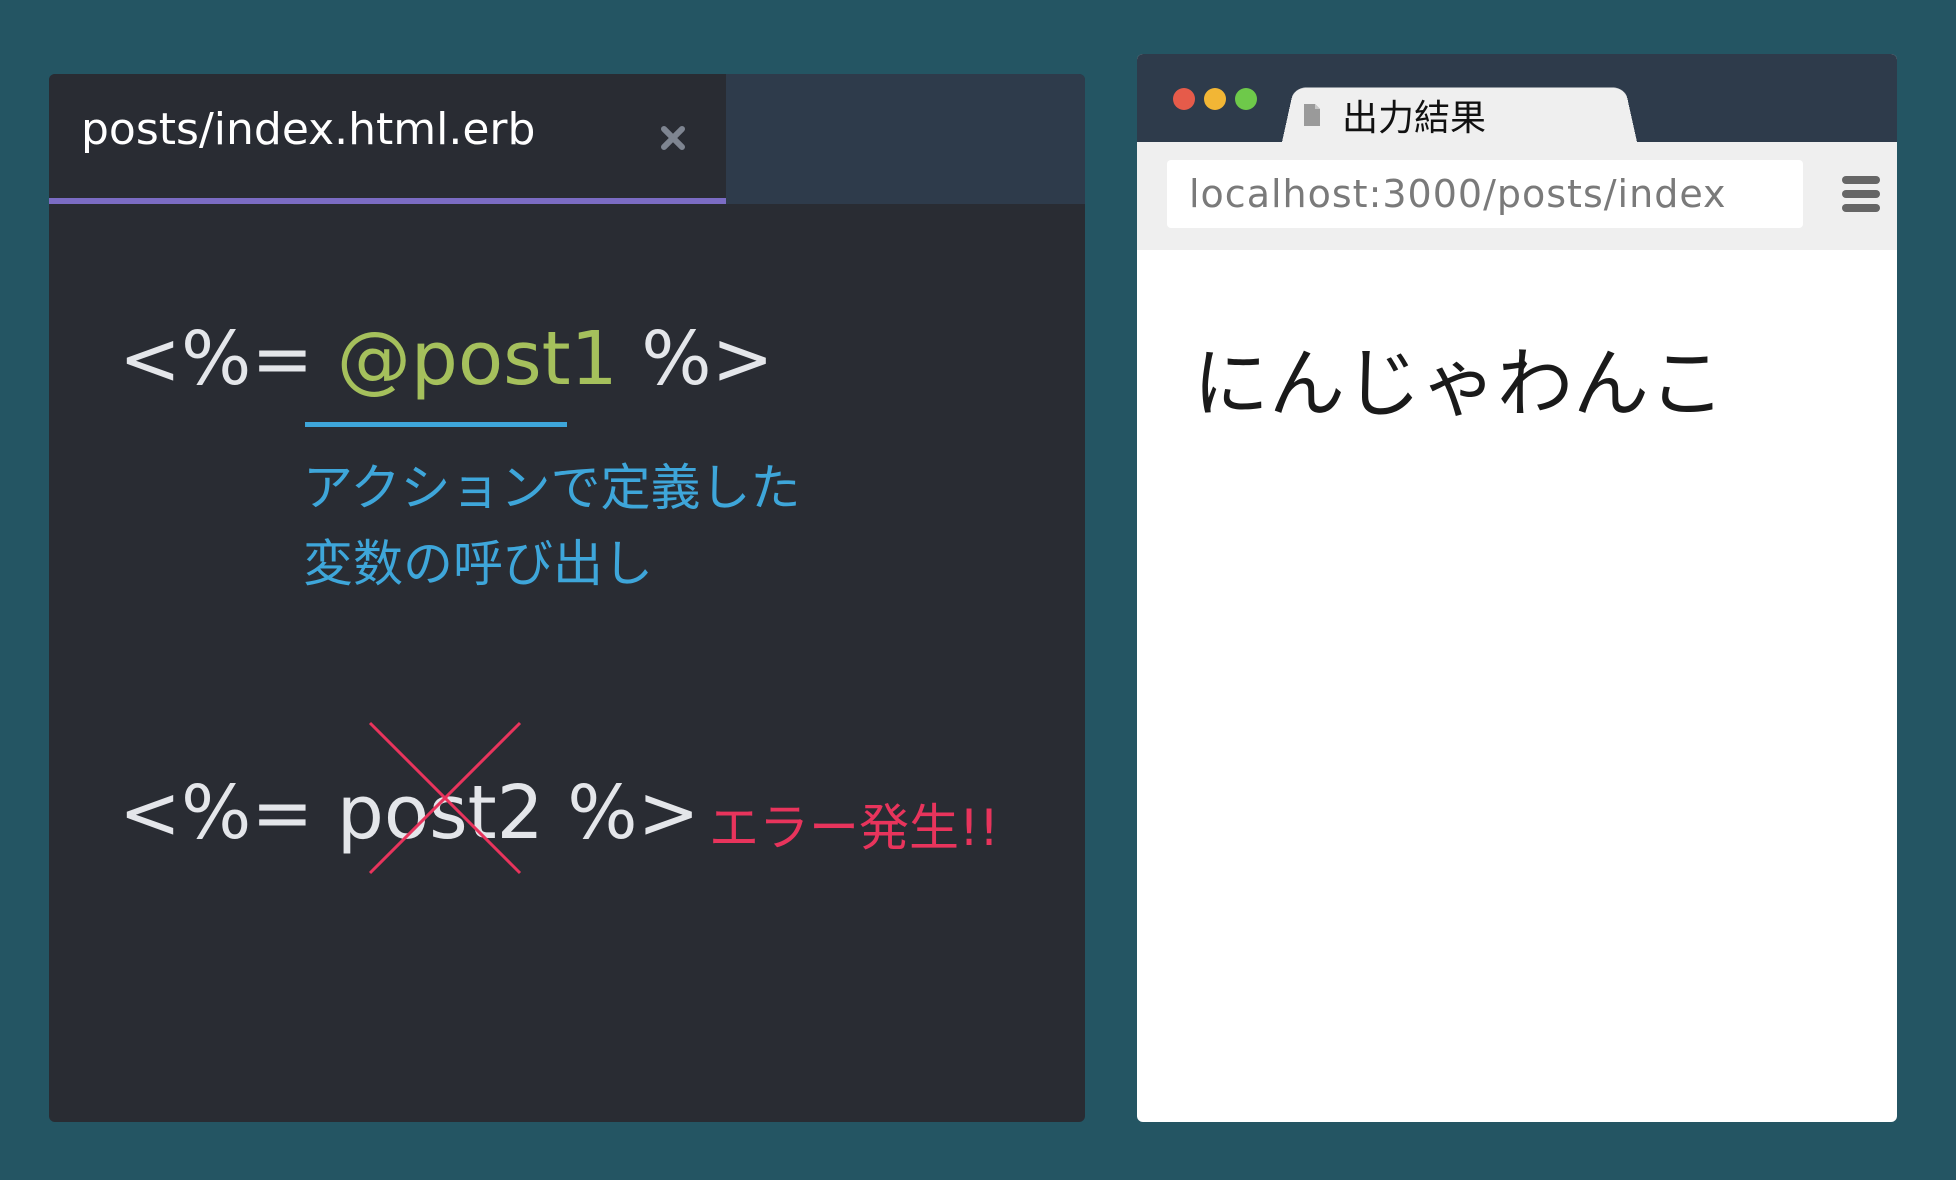 This screenshot has width=1956, height=1180. Describe the element at coordinates (1517, 98) in the screenshot. I see `browser-title-bar: 出力結果` at that location.